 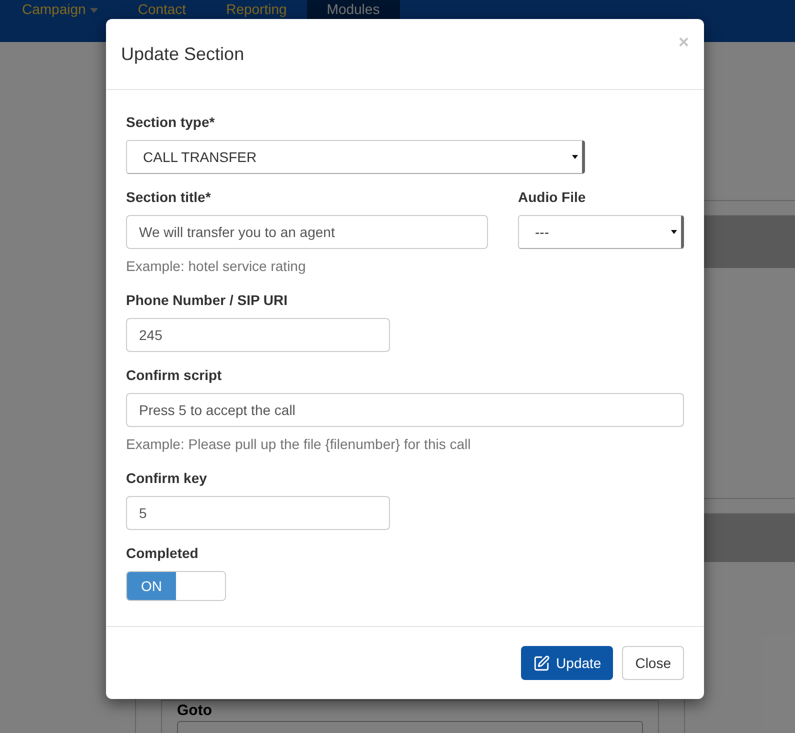 I want to click on edit-icon, so click(x=541, y=663).